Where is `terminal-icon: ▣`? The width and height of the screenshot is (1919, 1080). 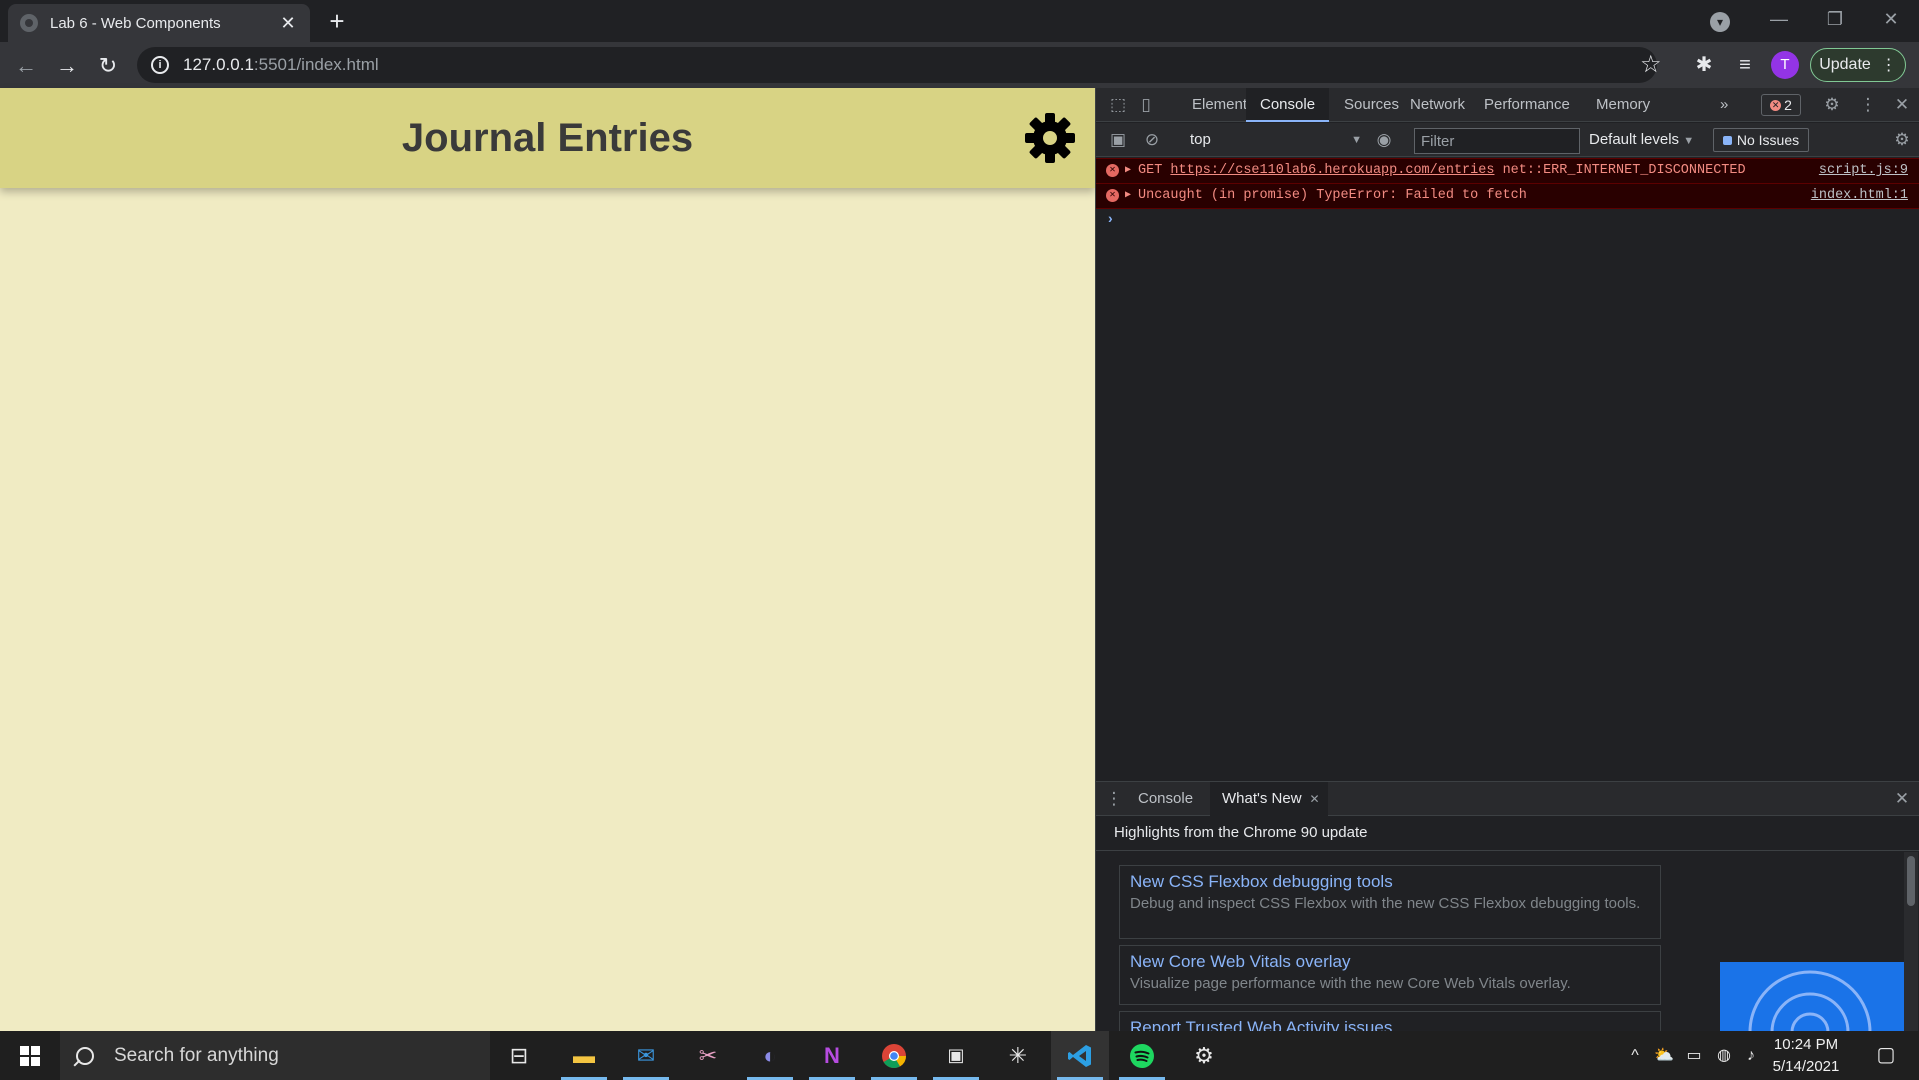 terminal-icon: ▣ is located at coordinates (956, 1055).